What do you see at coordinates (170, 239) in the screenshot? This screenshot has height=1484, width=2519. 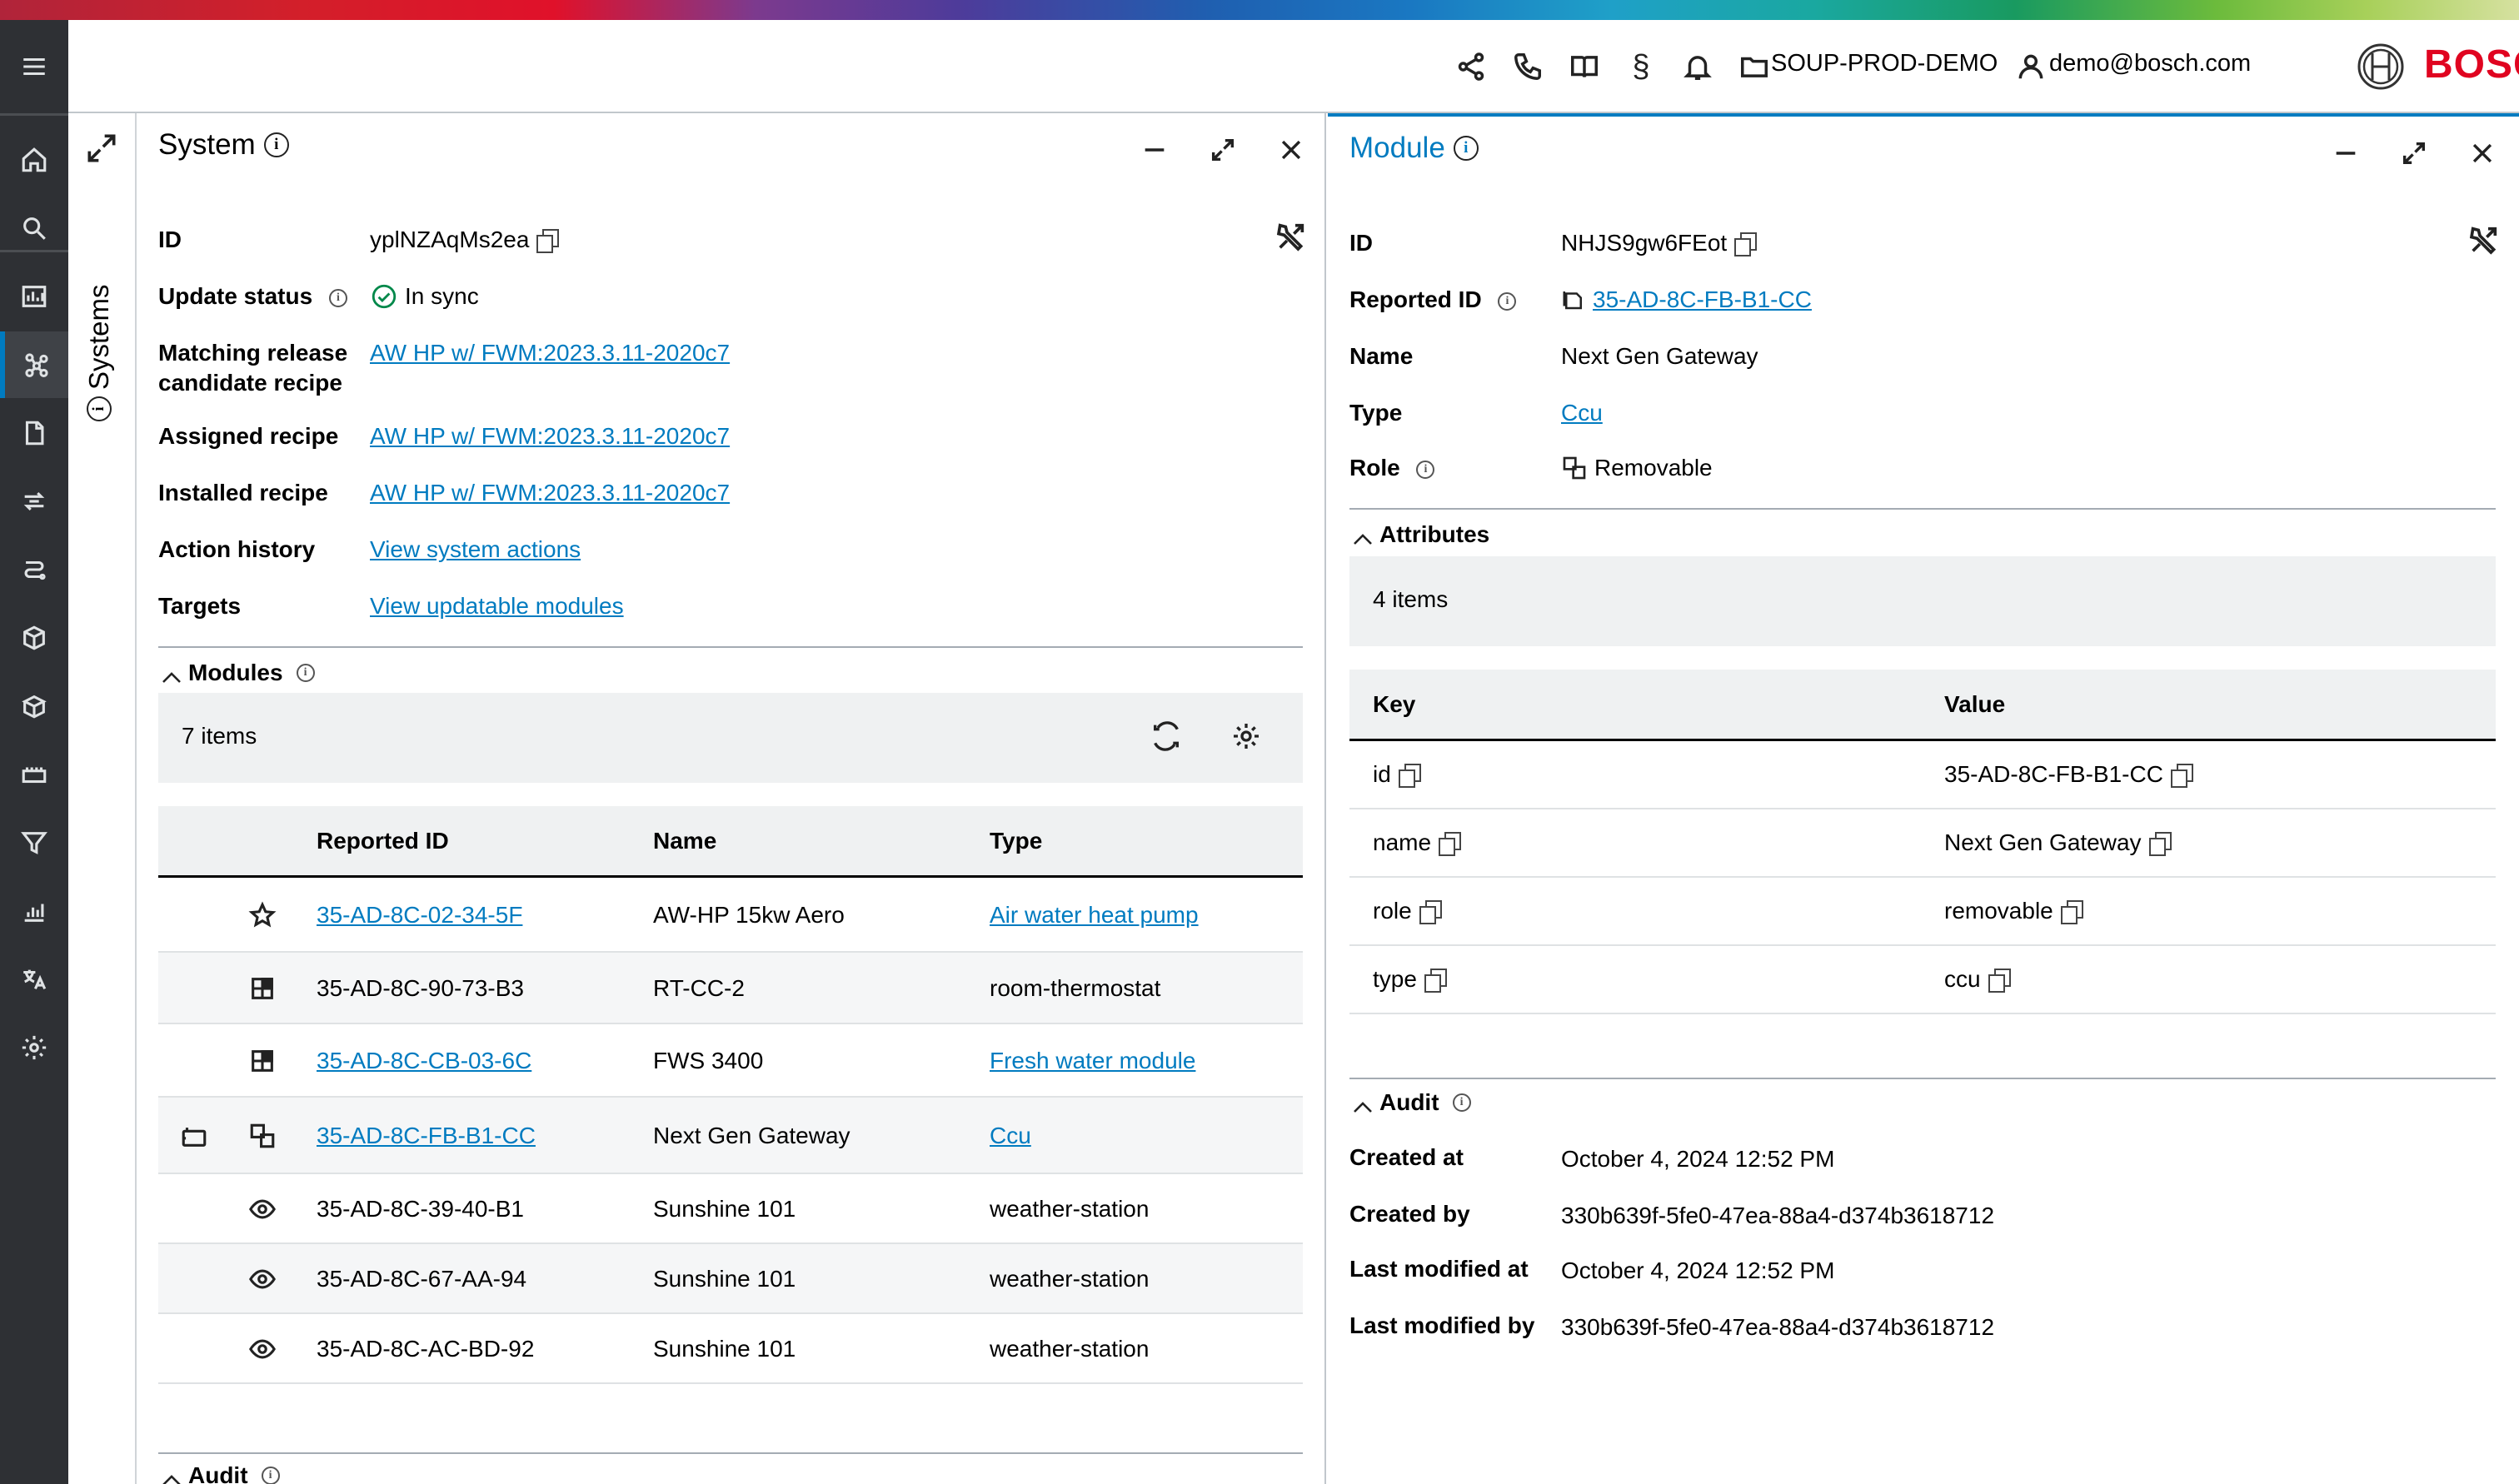 I see `id-label: ID` at bounding box center [170, 239].